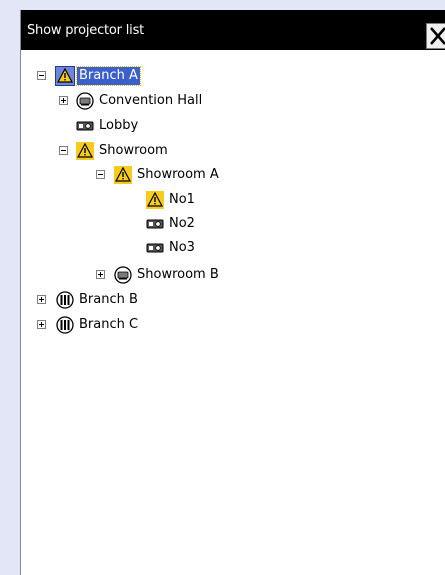 Image resolution: width=445 pixels, height=575 pixels. Describe the element at coordinates (182, 199) in the screenshot. I see `tree-item-label: No1` at that location.